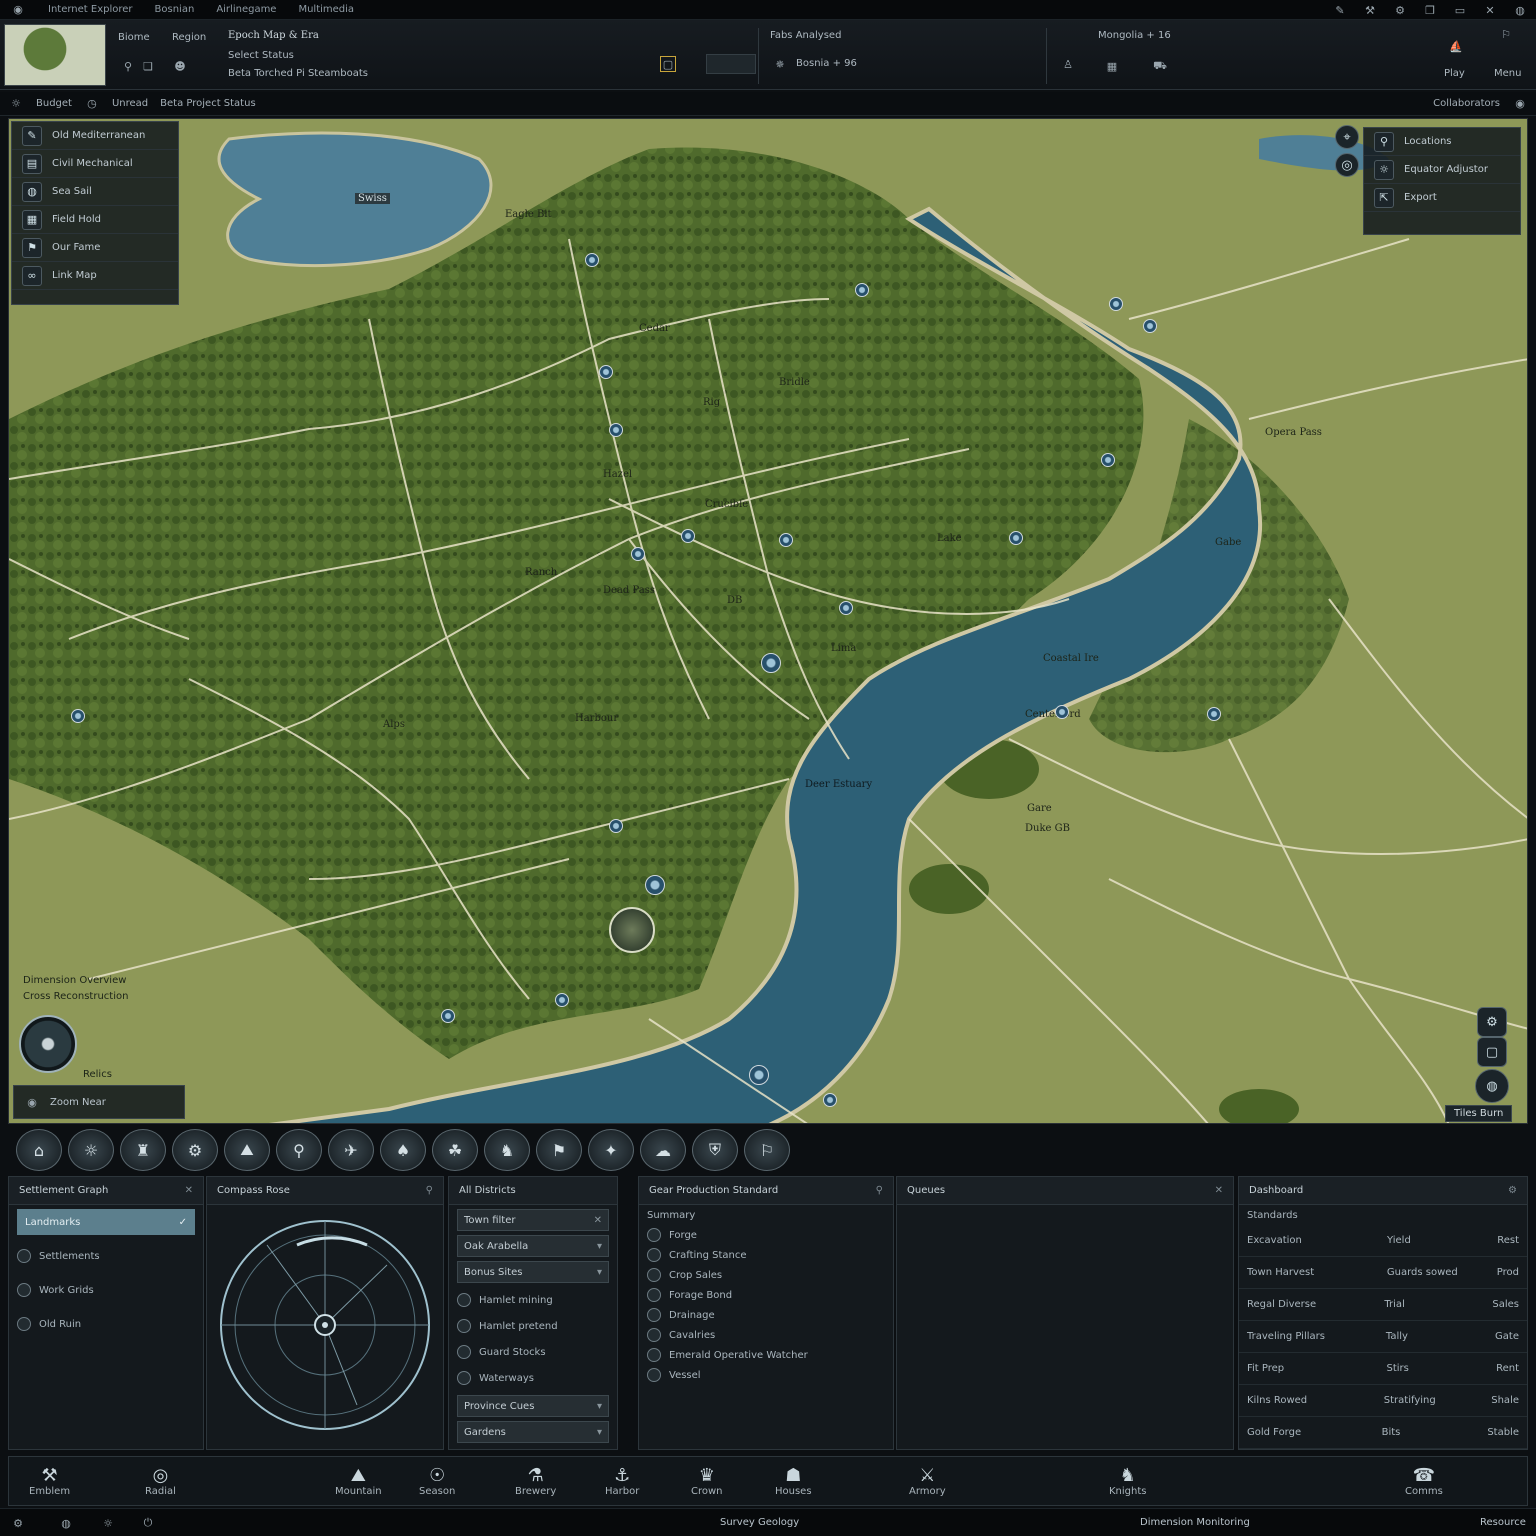 The width and height of the screenshot is (1536, 1536). What do you see at coordinates (1047, 828) in the screenshot?
I see `map-label-duke-gb: Duke GB` at bounding box center [1047, 828].